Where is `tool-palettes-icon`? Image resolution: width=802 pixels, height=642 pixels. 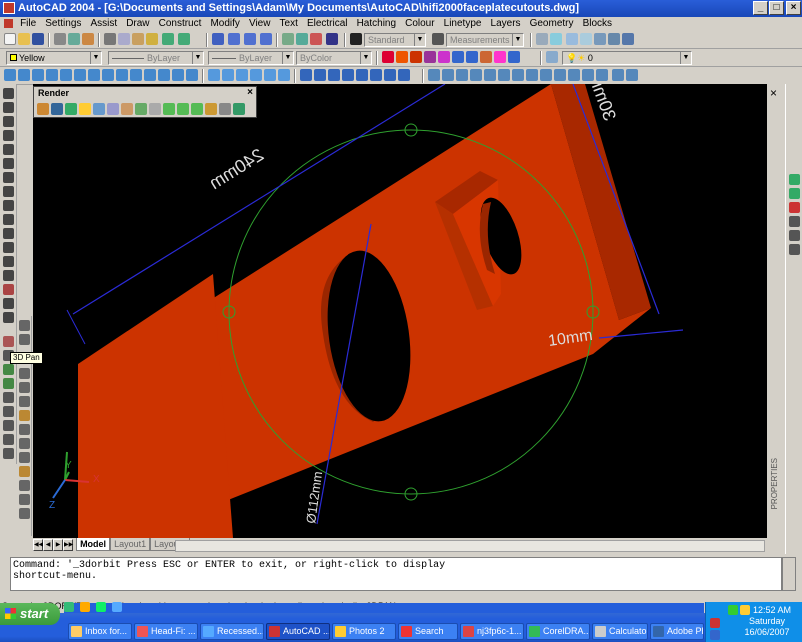
tool-palettes-icon is located at coordinates (316, 39).